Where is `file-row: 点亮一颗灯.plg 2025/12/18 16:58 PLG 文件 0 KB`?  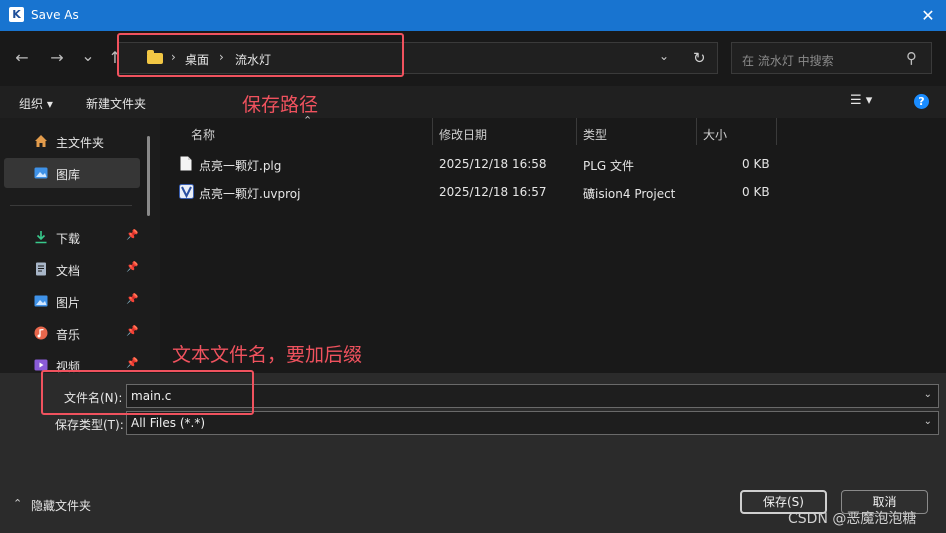 file-row: 点亮一颗灯.plg 2025/12/18 16:58 PLG 文件 0 KB is located at coordinates (475, 164).